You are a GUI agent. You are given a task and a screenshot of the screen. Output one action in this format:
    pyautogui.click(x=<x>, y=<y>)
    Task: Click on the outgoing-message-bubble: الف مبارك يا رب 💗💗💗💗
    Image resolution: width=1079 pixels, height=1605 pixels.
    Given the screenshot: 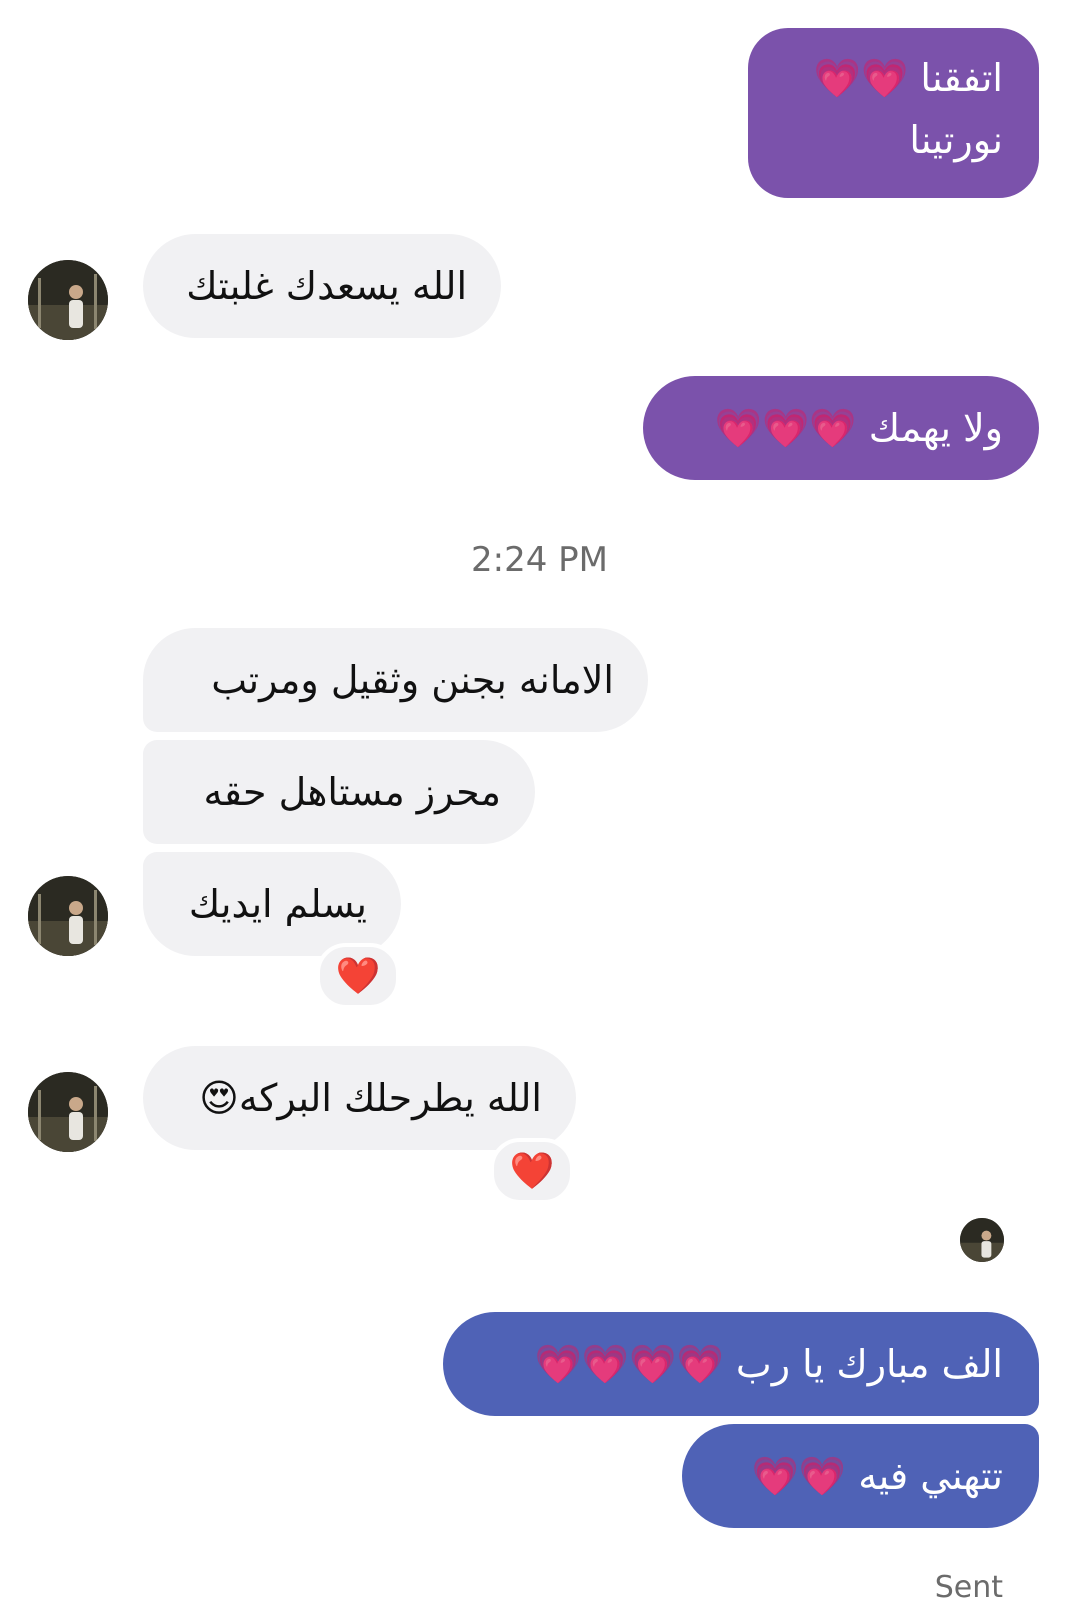 What is the action you would take?
    pyautogui.click(x=741, y=1364)
    